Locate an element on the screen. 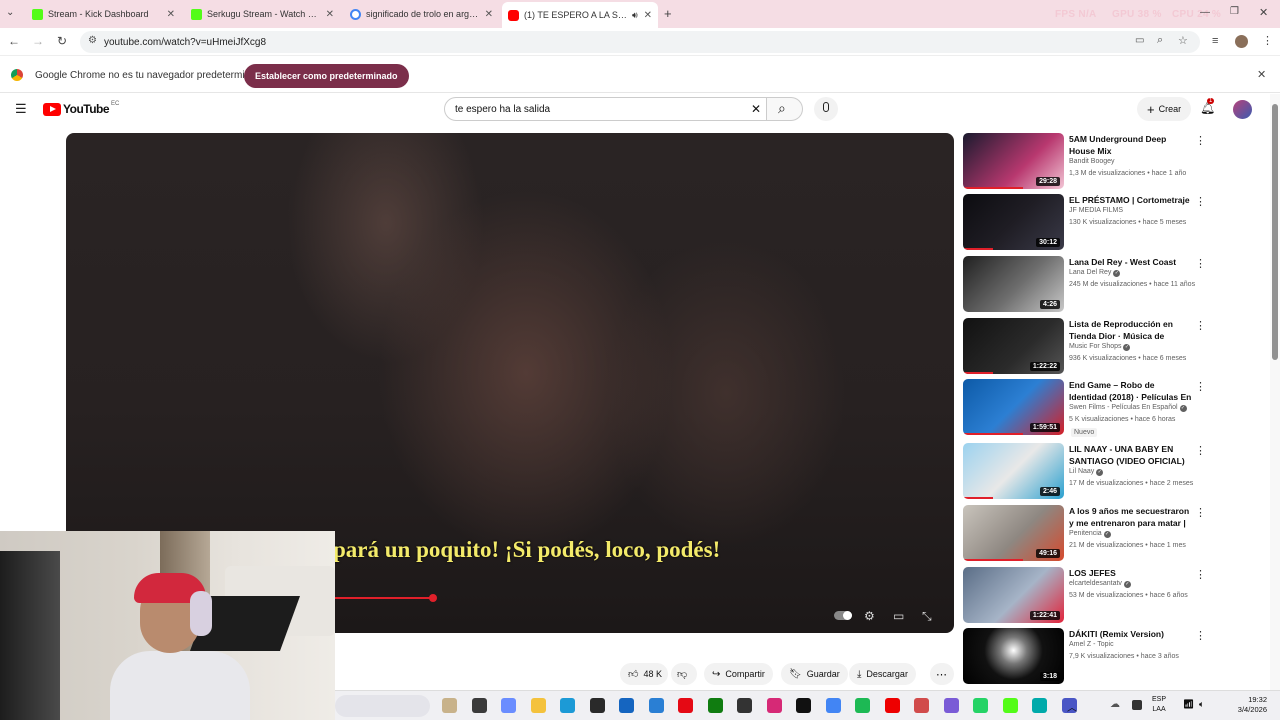  speaker-icon: 🔊︎ is located at coordinates (635, 15).